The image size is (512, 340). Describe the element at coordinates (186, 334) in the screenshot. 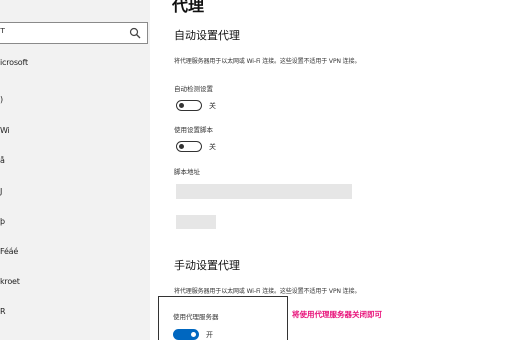

I see `use-proxy-toggle` at that location.